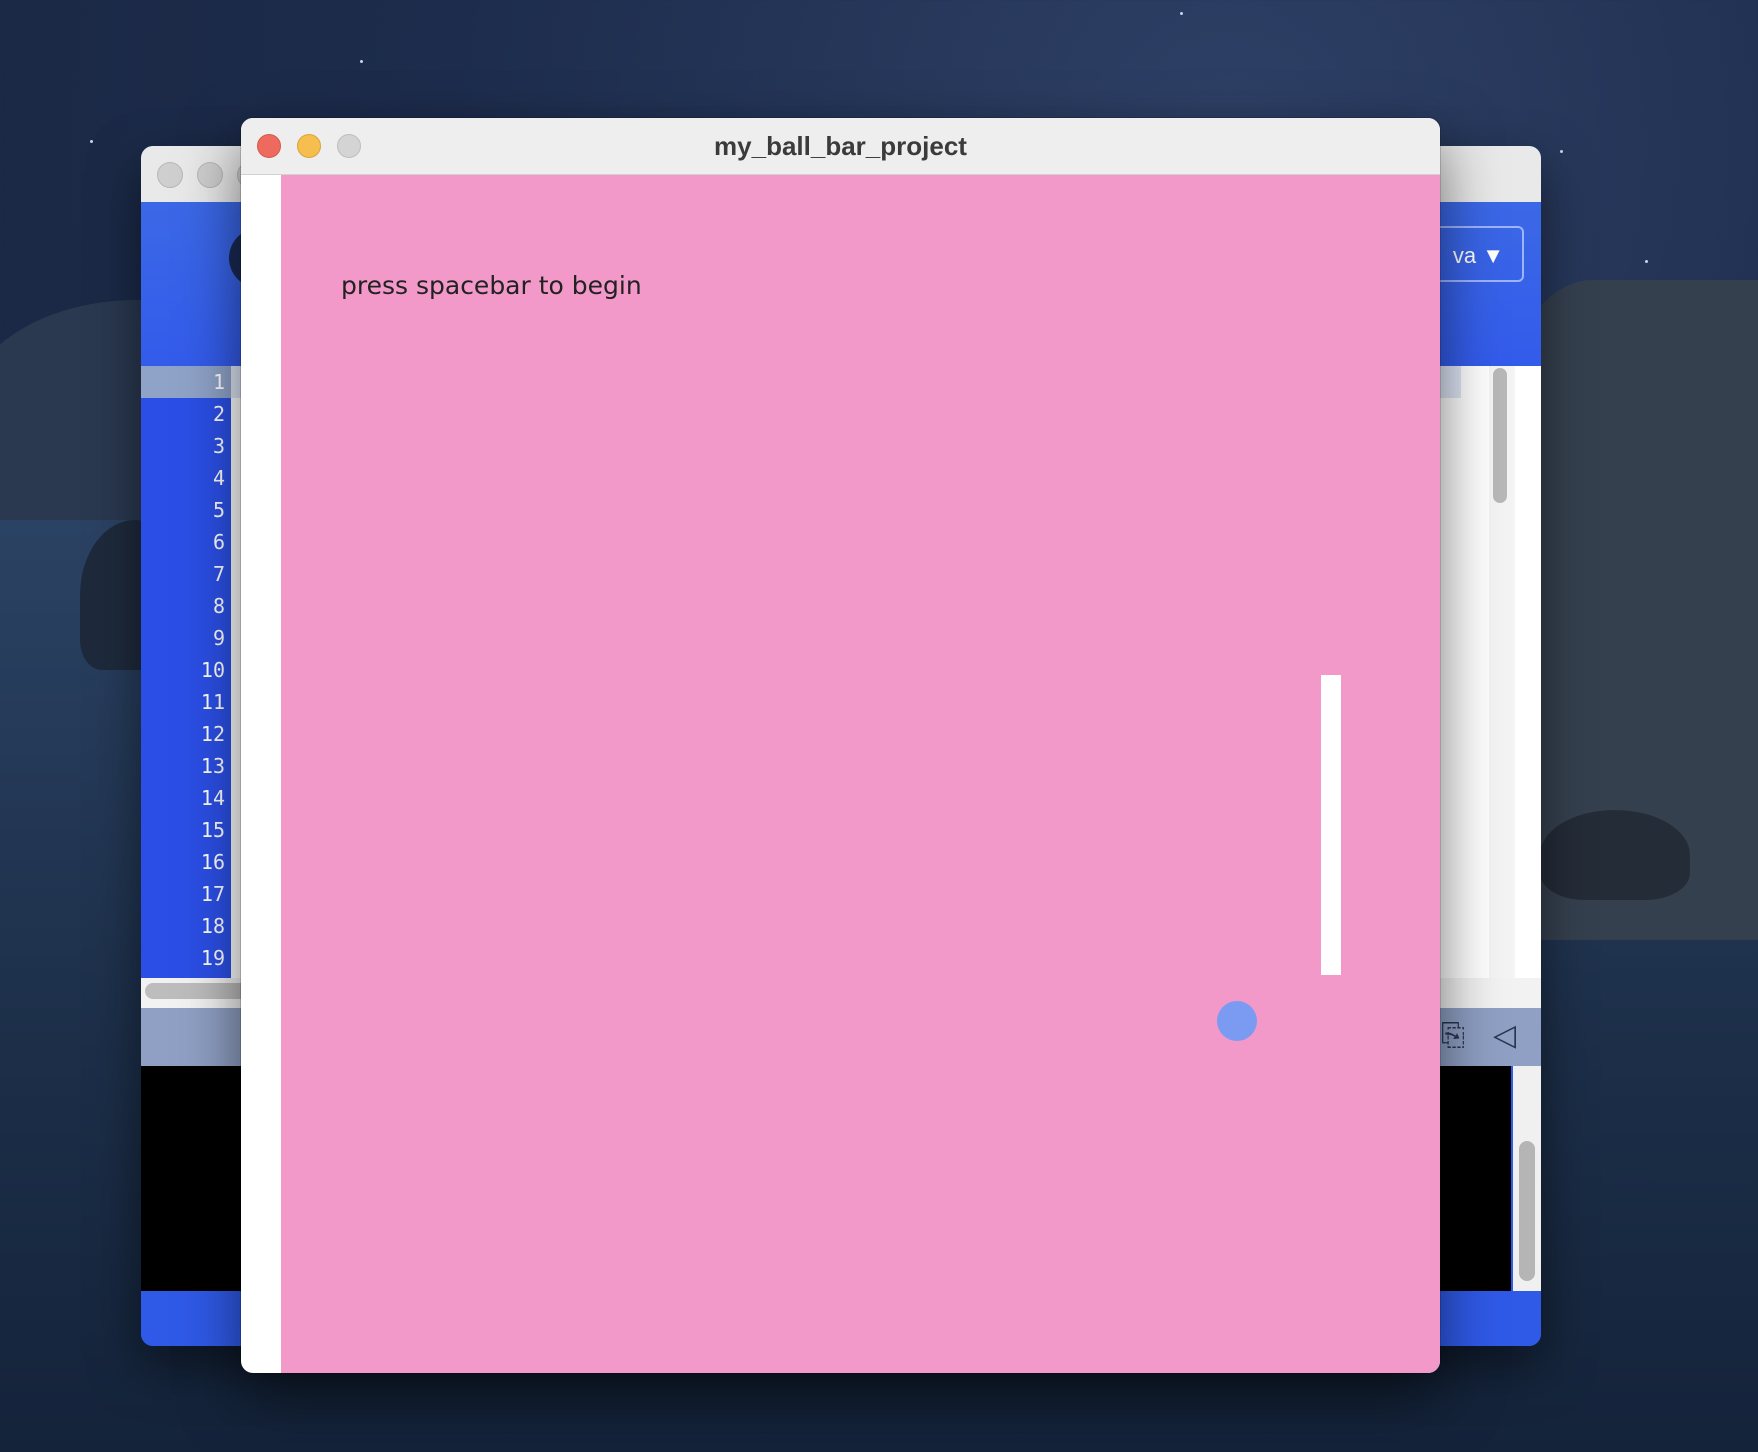  What do you see at coordinates (218, 446) in the screenshot?
I see `line-number: 3` at bounding box center [218, 446].